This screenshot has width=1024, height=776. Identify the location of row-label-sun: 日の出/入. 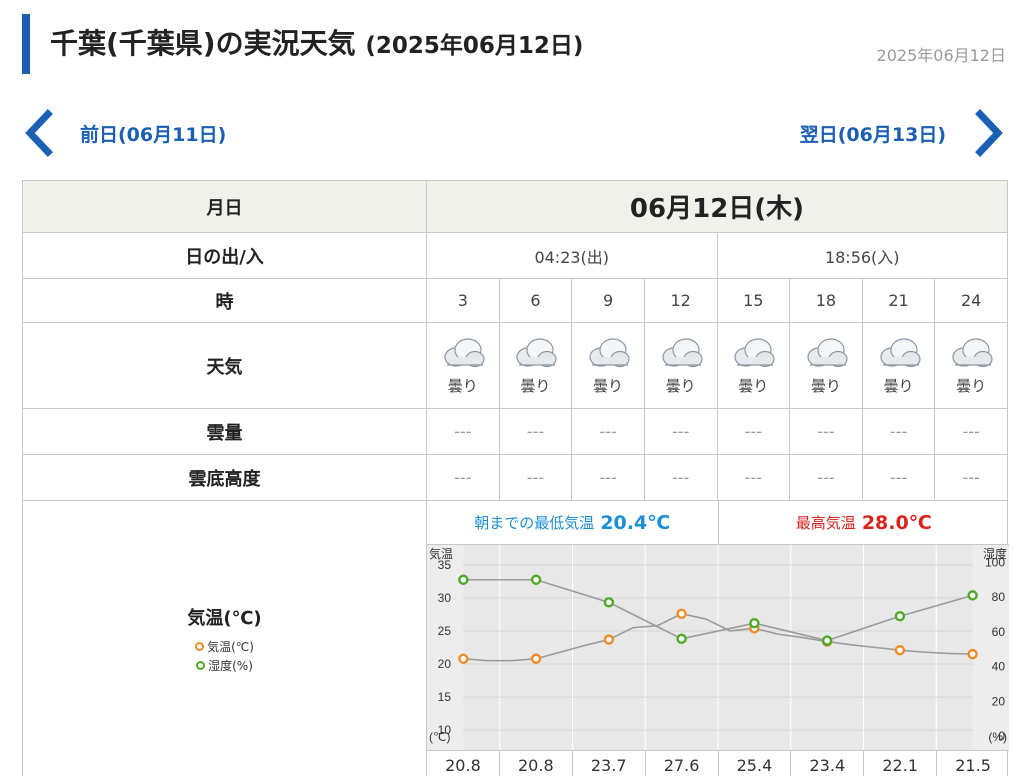
(224, 255).